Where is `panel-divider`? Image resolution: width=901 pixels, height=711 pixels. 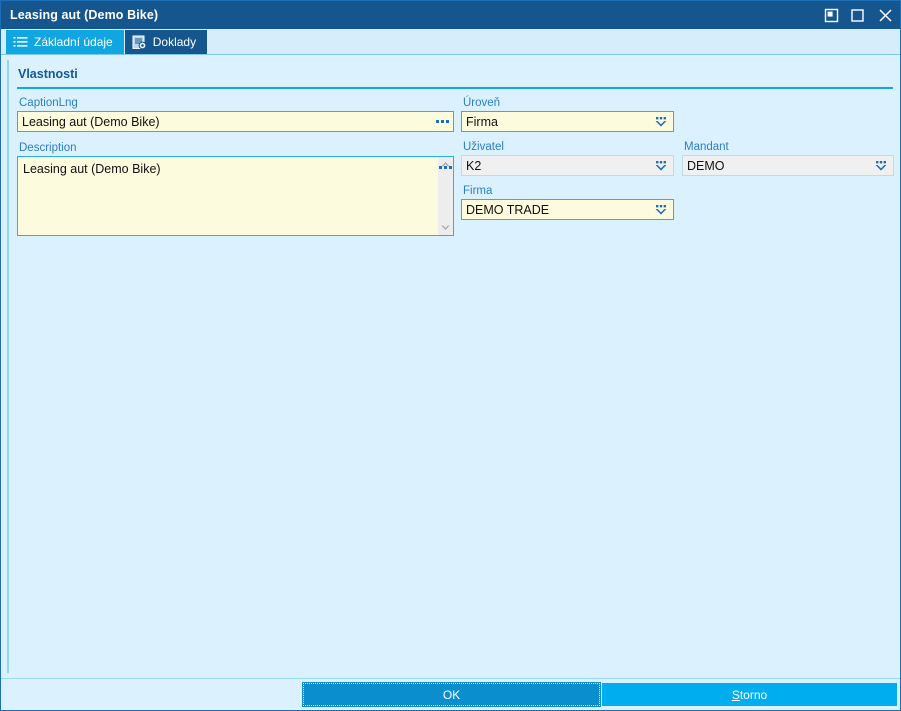
panel-divider is located at coordinates (455, 88).